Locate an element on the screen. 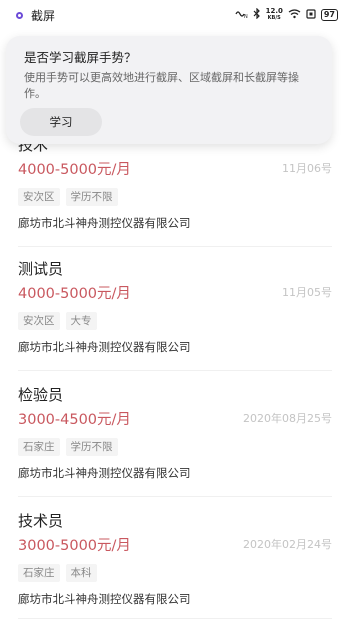 This screenshot has height=622, width=350. status-right: N 12.0 KB/S 97 is located at coordinates (286, 15).